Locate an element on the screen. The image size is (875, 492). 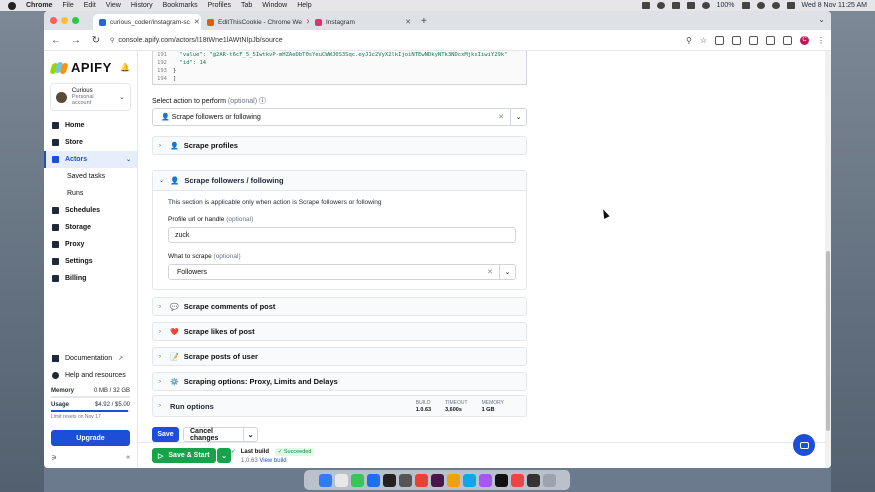
sidebar-item-schedules: Schedules is located at coordinates (90, 210).